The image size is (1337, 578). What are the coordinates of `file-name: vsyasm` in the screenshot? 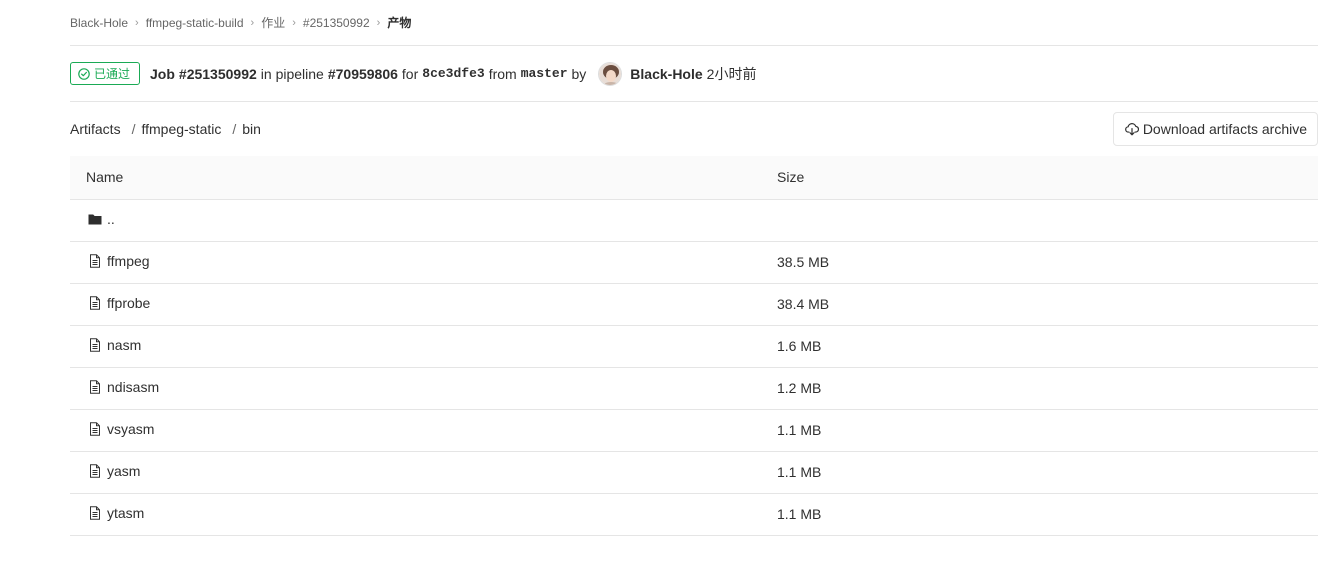 It's located at (131, 429).